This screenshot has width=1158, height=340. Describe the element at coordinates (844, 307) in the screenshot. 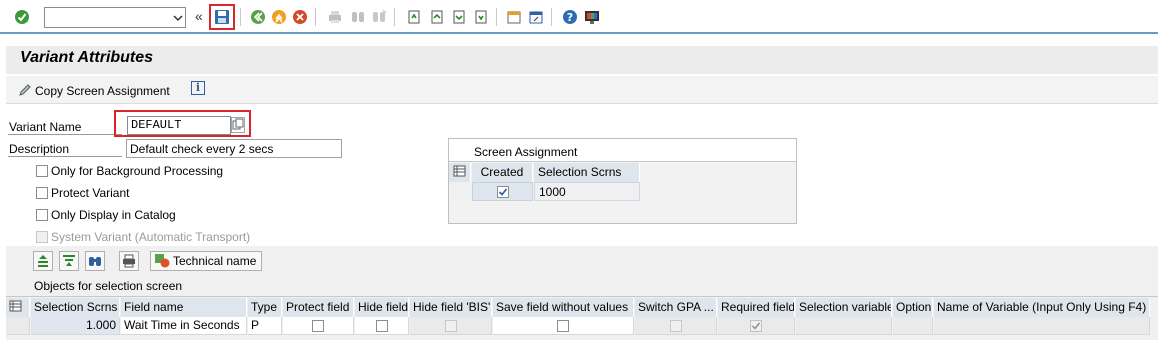

I see `column-selection-variable: Selection variable` at that location.